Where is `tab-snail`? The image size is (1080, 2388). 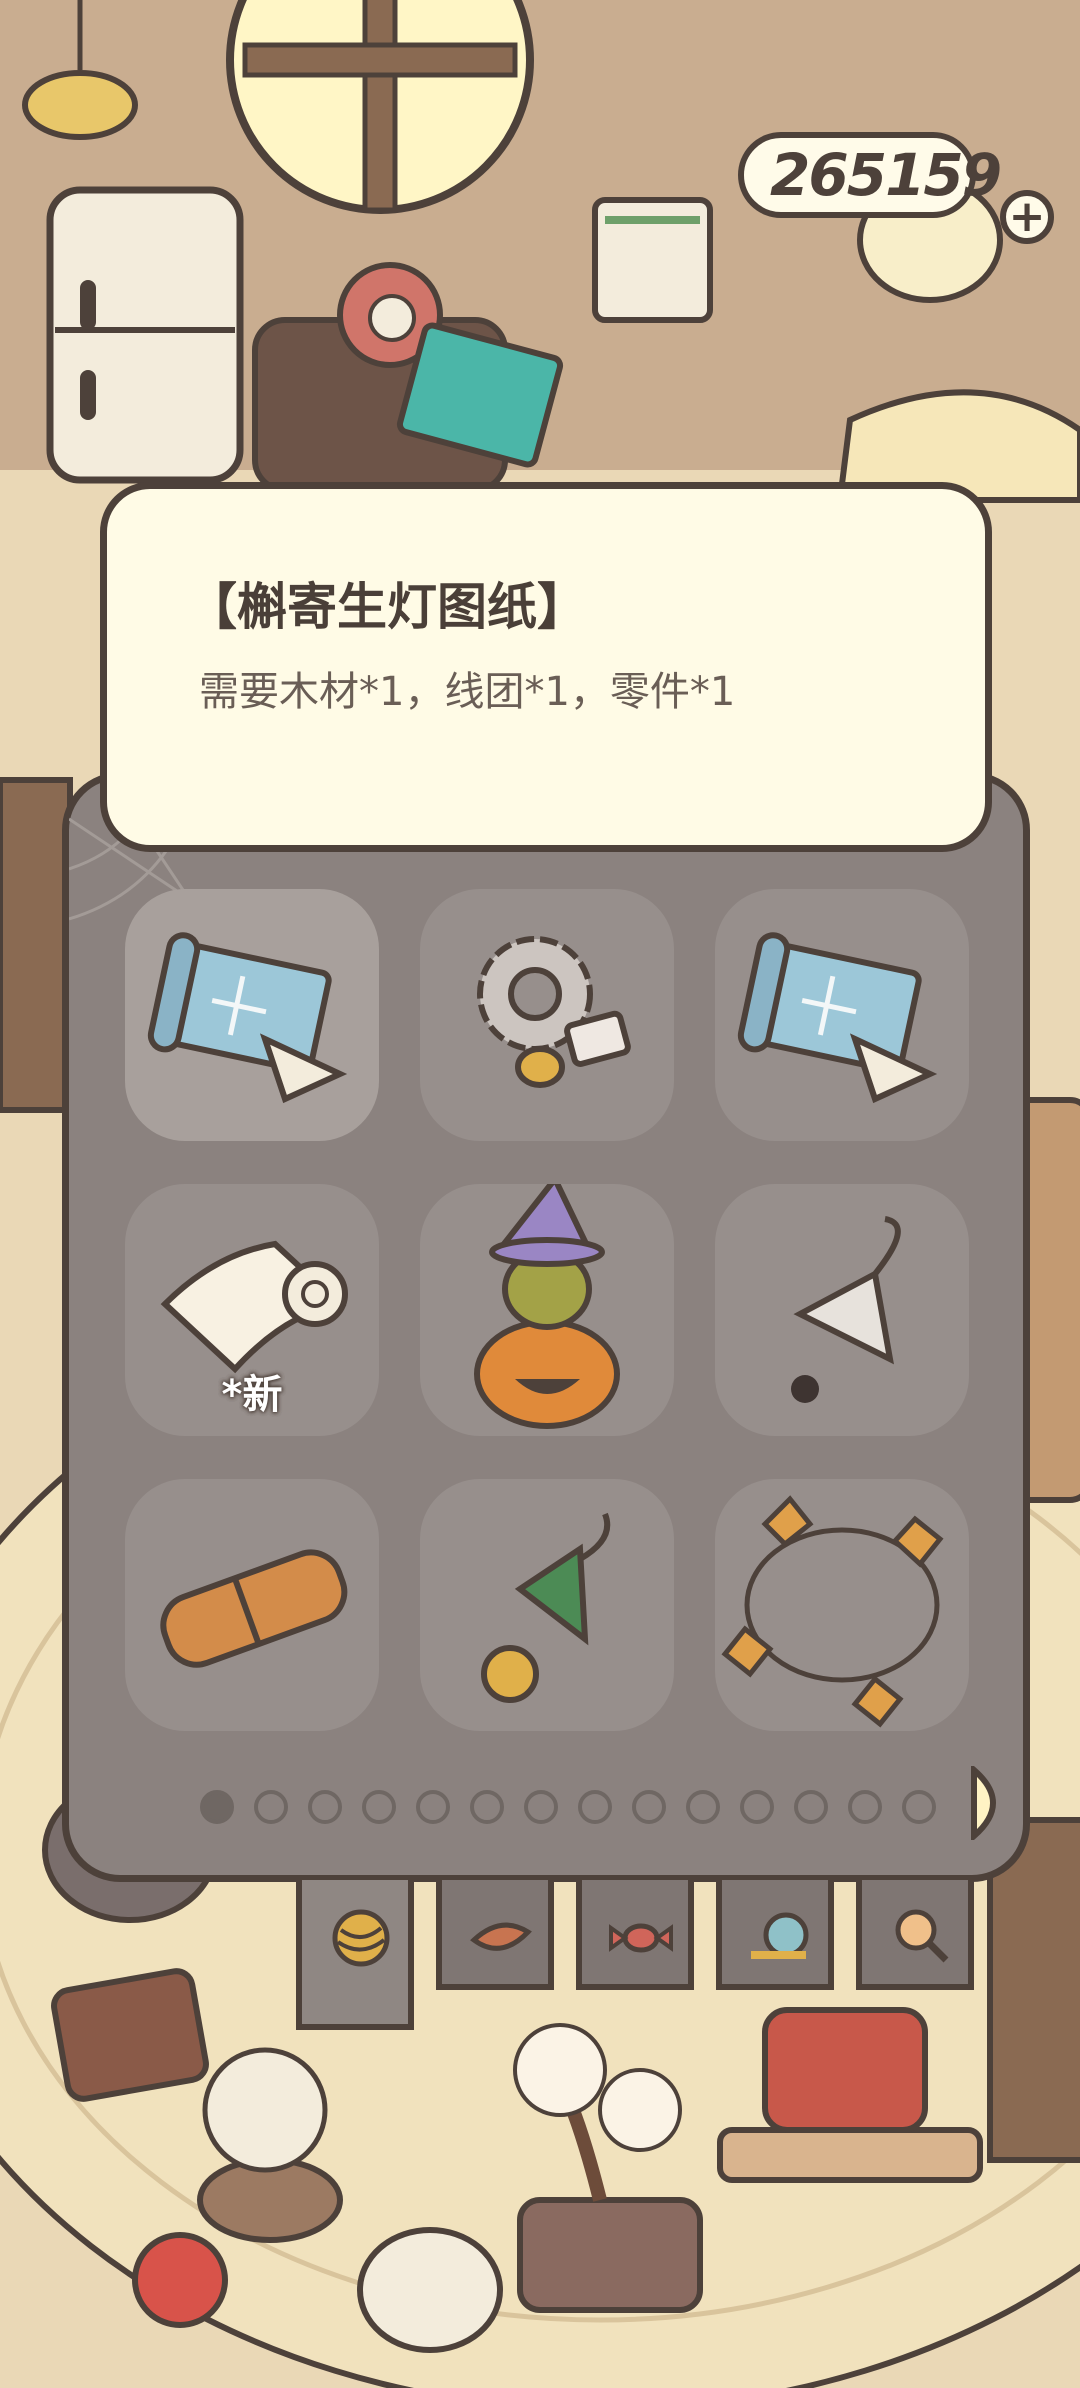 tab-snail is located at coordinates (775, 1935).